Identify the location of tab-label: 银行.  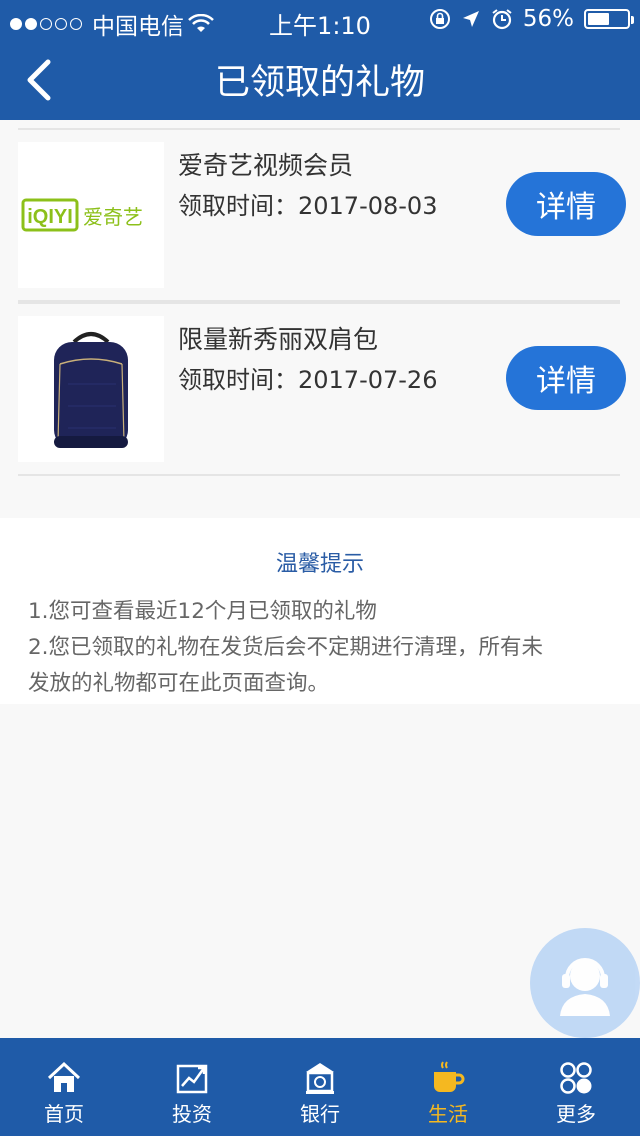
(320, 1114).